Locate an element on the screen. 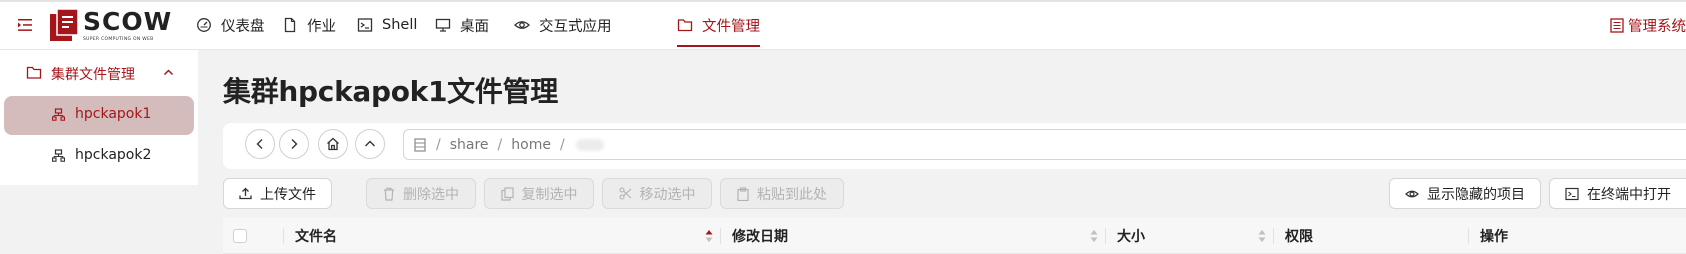 The image size is (1686, 254). column-header-label: 操作 is located at coordinates (1494, 237).